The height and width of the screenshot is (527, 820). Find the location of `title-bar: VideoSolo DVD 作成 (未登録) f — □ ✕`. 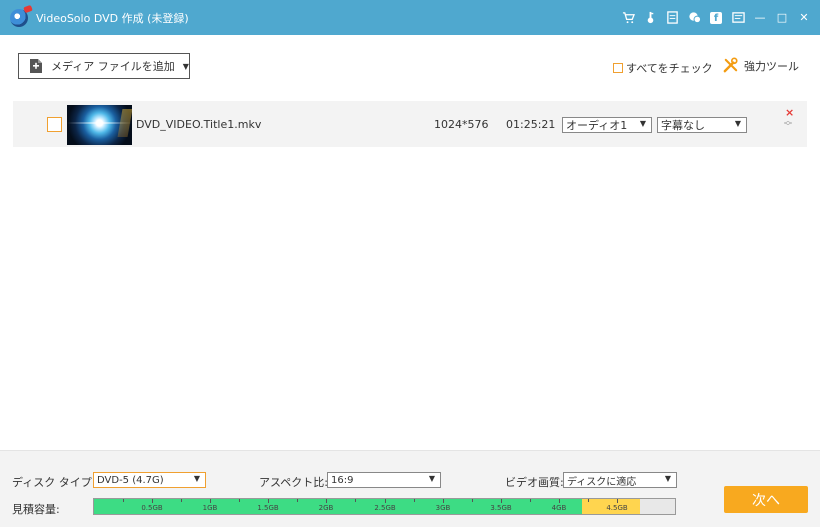

title-bar: VideoSolo DVD 作成 (未登録) f — □ ✕ is located at coordinates (410, 17).